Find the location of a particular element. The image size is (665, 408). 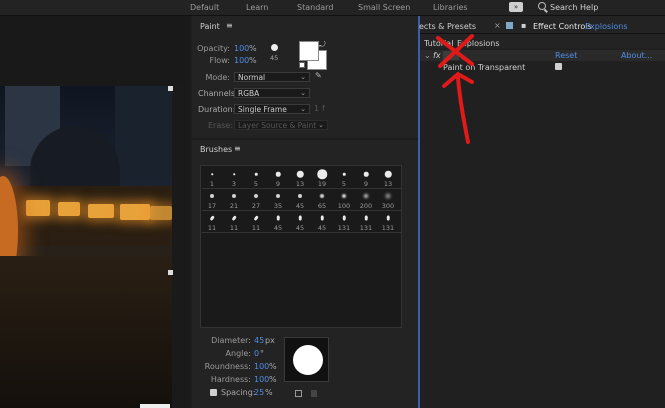

brush-tip: 17 is located at coordinates (212, 200).